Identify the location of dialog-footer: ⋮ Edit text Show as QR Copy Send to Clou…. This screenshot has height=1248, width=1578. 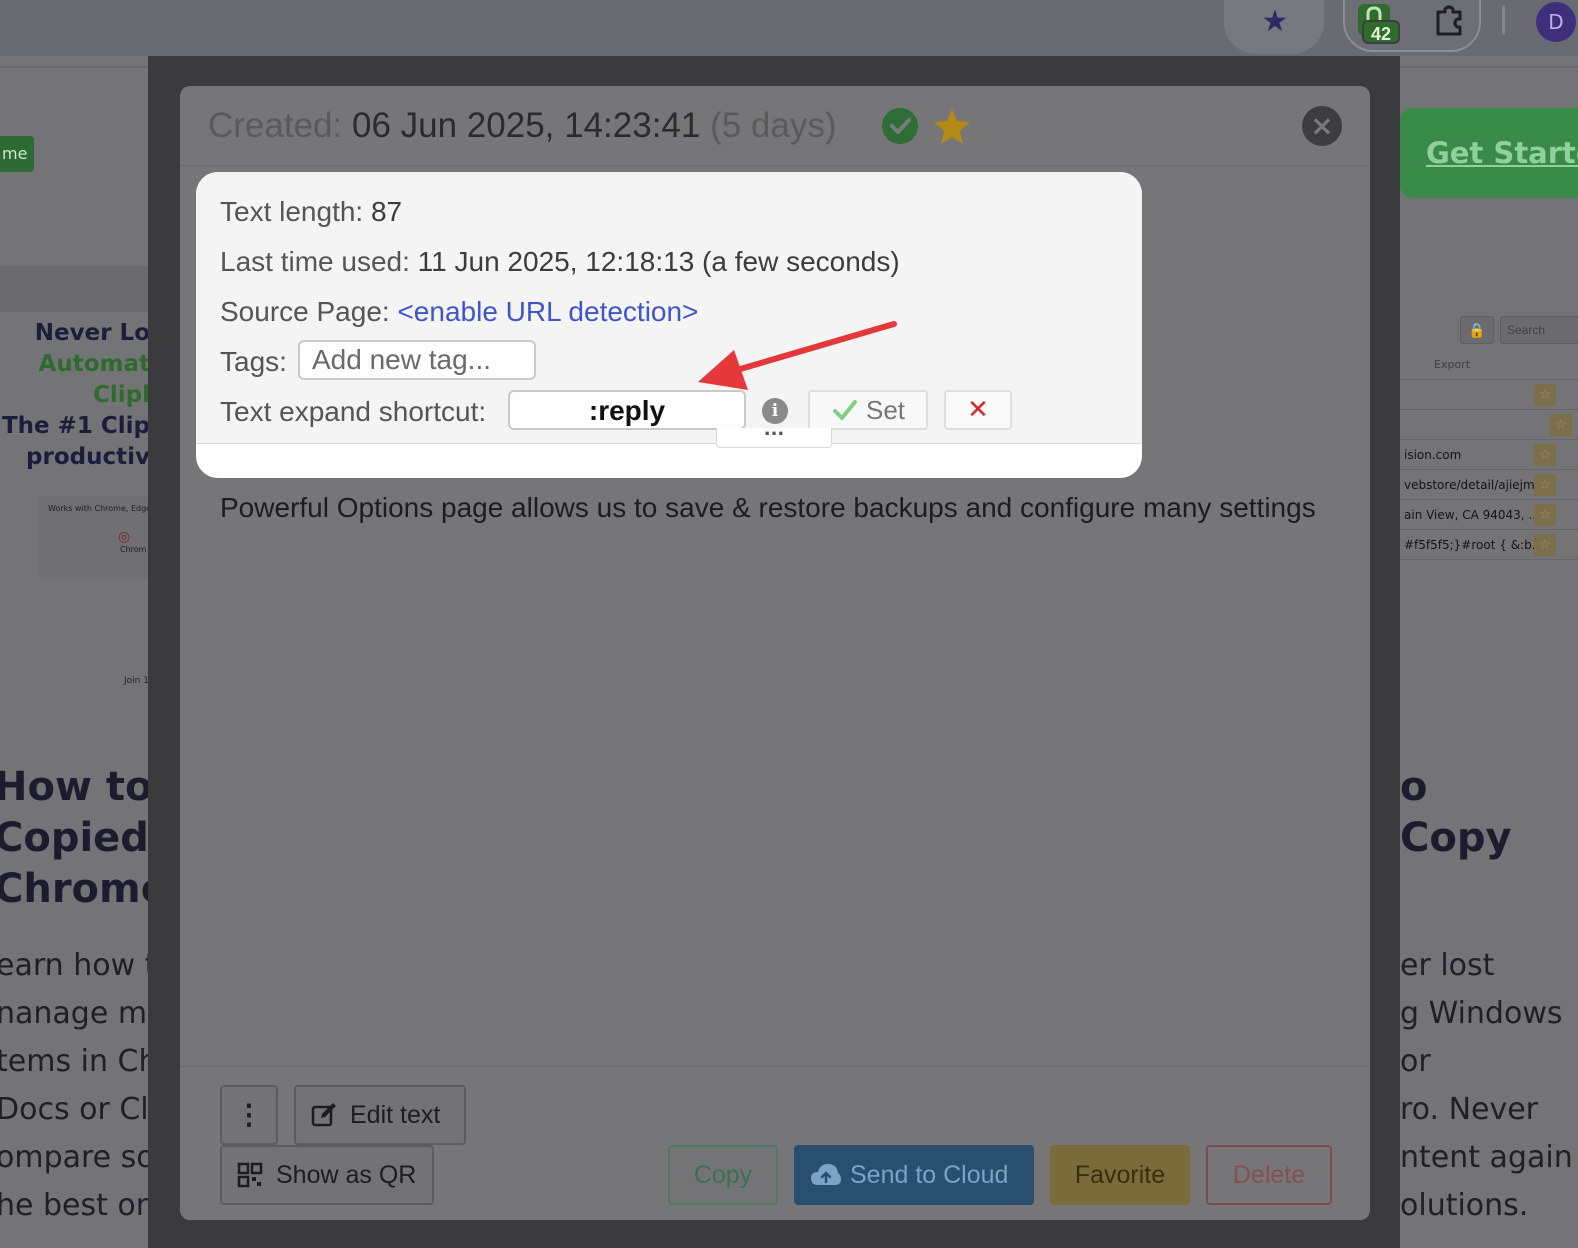
(775, 1143).